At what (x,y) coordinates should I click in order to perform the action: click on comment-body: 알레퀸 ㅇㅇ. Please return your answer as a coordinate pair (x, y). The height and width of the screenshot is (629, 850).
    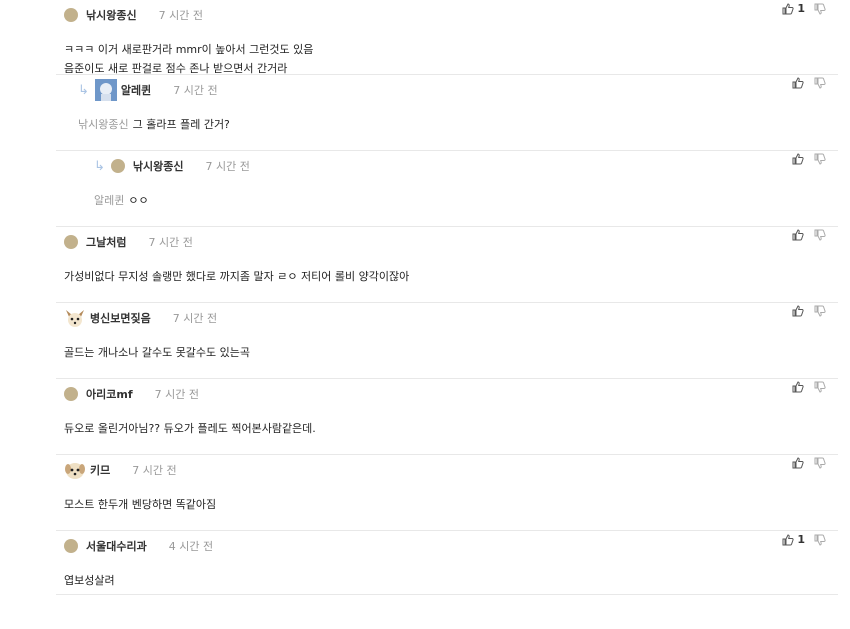
    Looking at the image, I should click on (121, 200).